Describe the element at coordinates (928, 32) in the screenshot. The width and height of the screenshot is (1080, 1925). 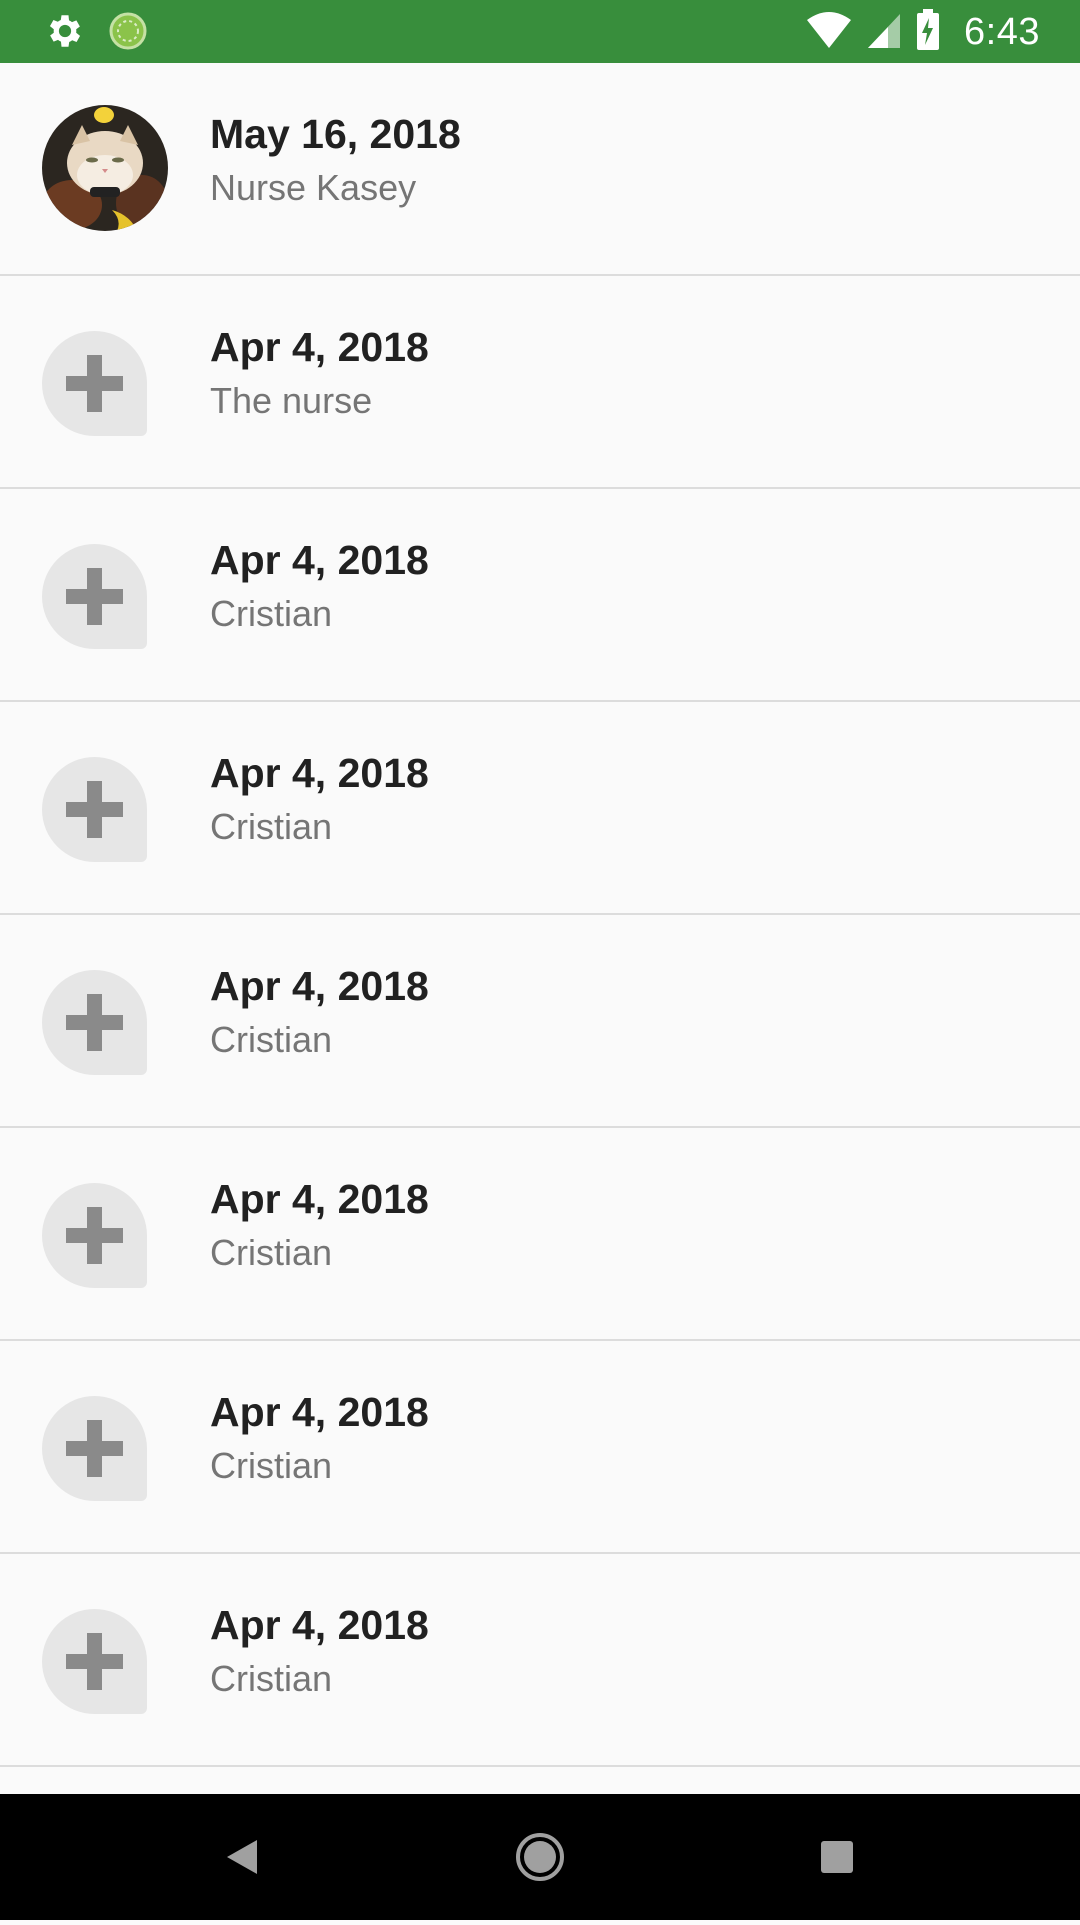
I see `battery-charging-icon` at that location.